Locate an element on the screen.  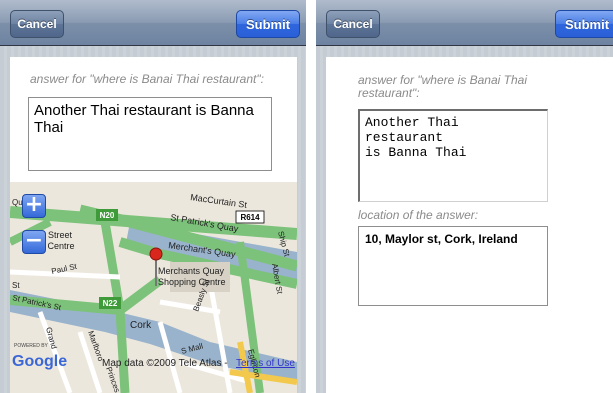
n22-label: N22 is located at coordinates (110, 303).